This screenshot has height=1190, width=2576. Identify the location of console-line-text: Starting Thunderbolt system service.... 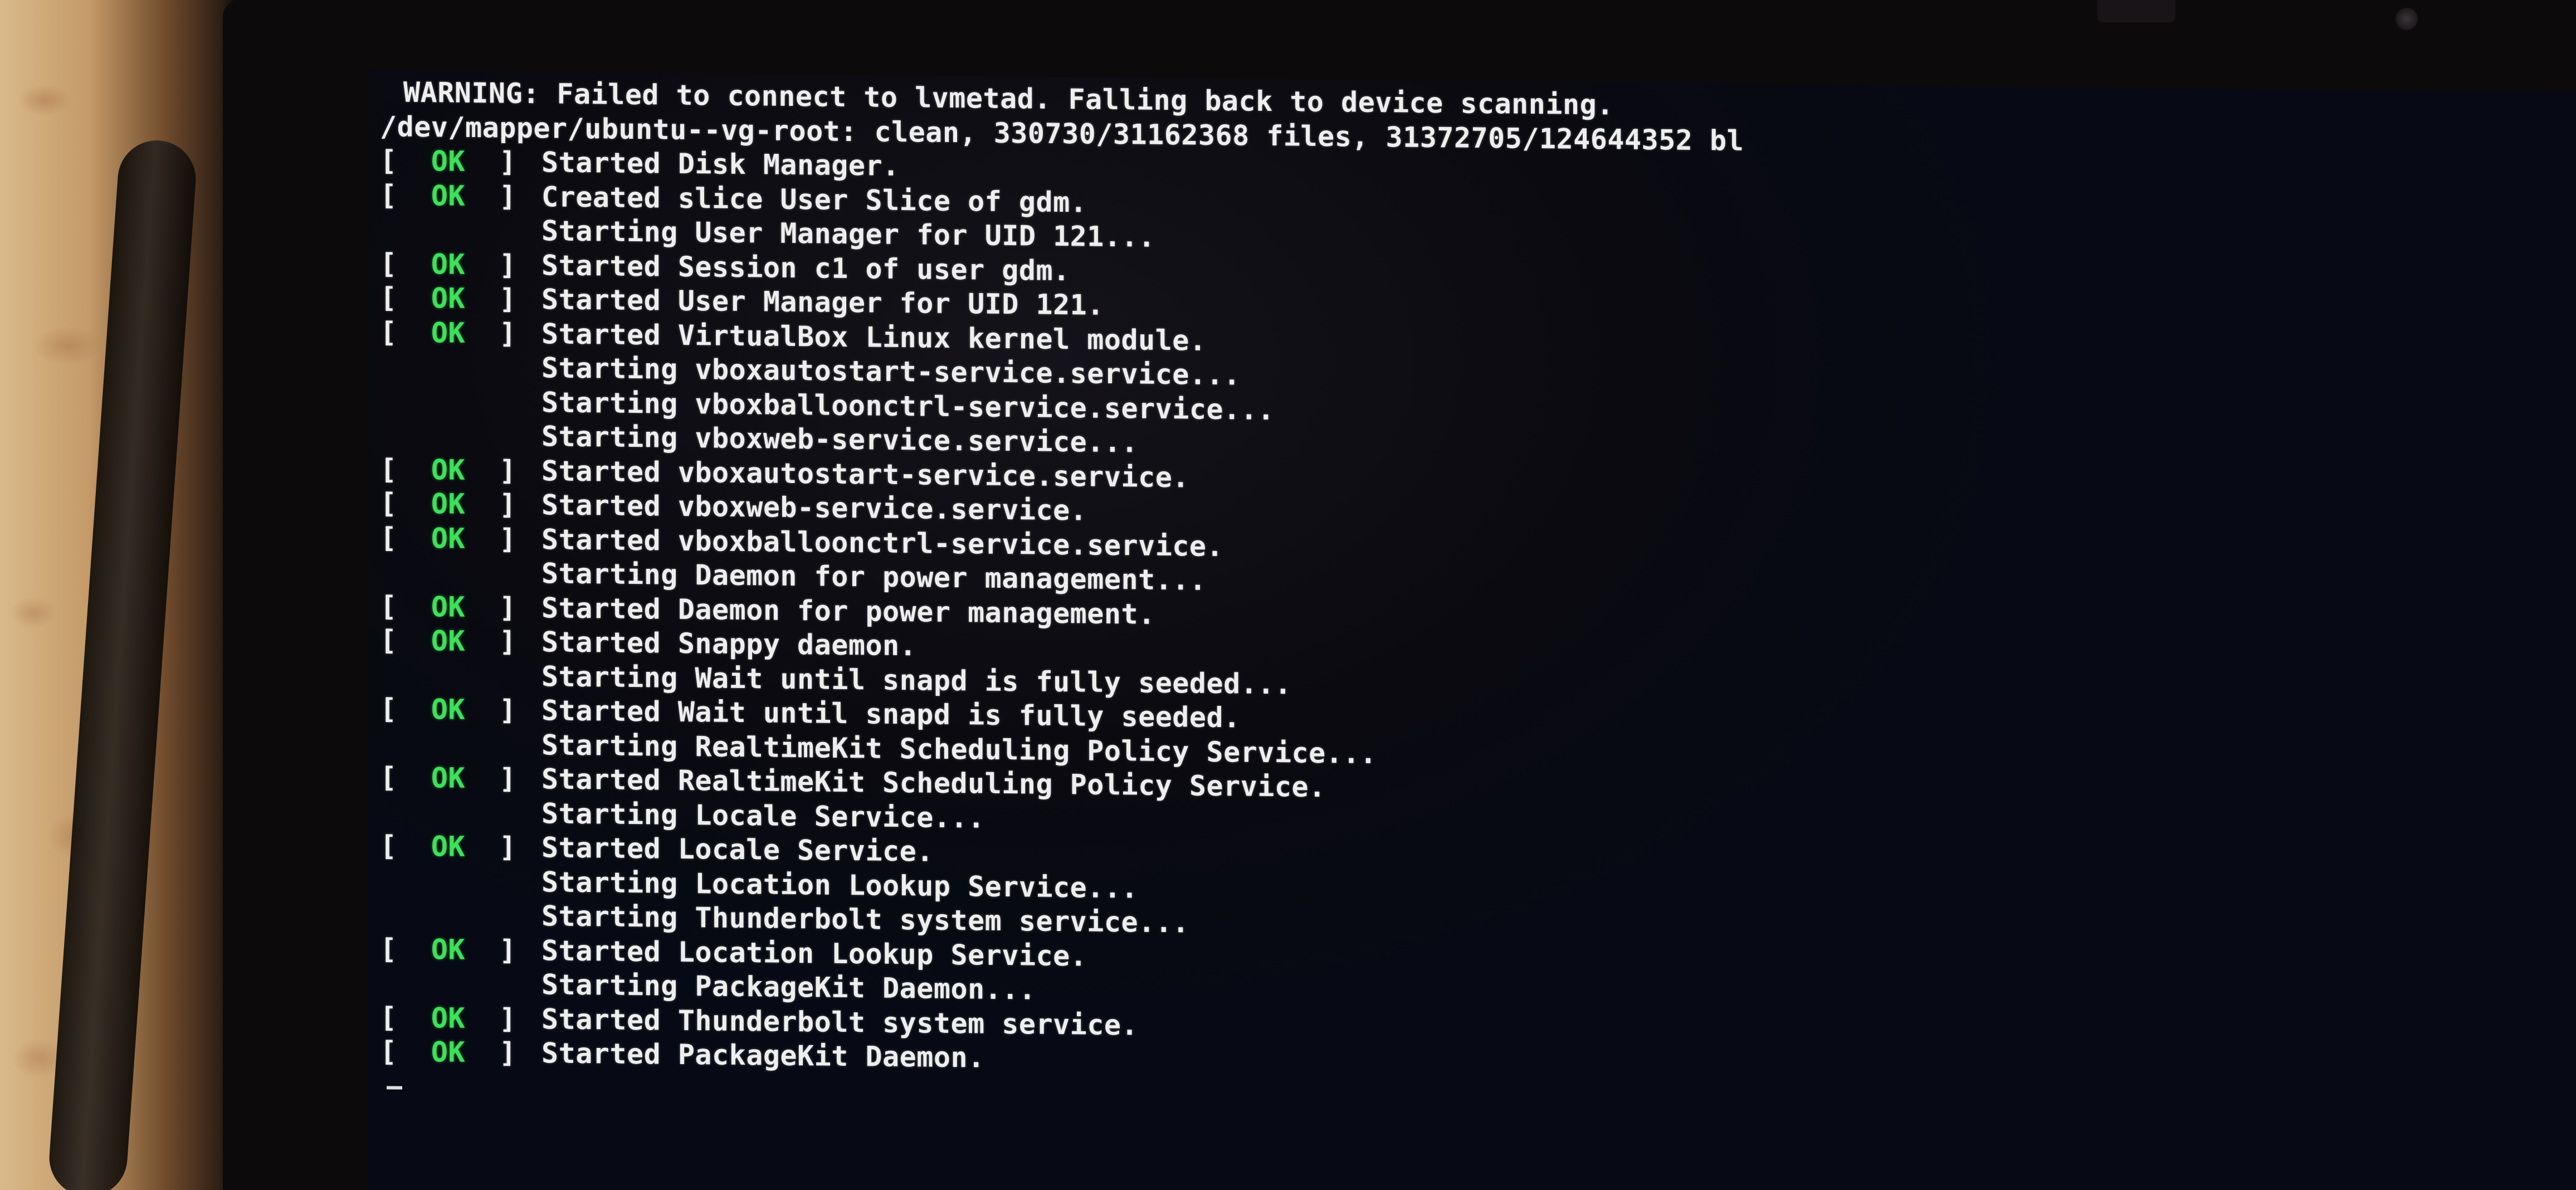
(865, 919).